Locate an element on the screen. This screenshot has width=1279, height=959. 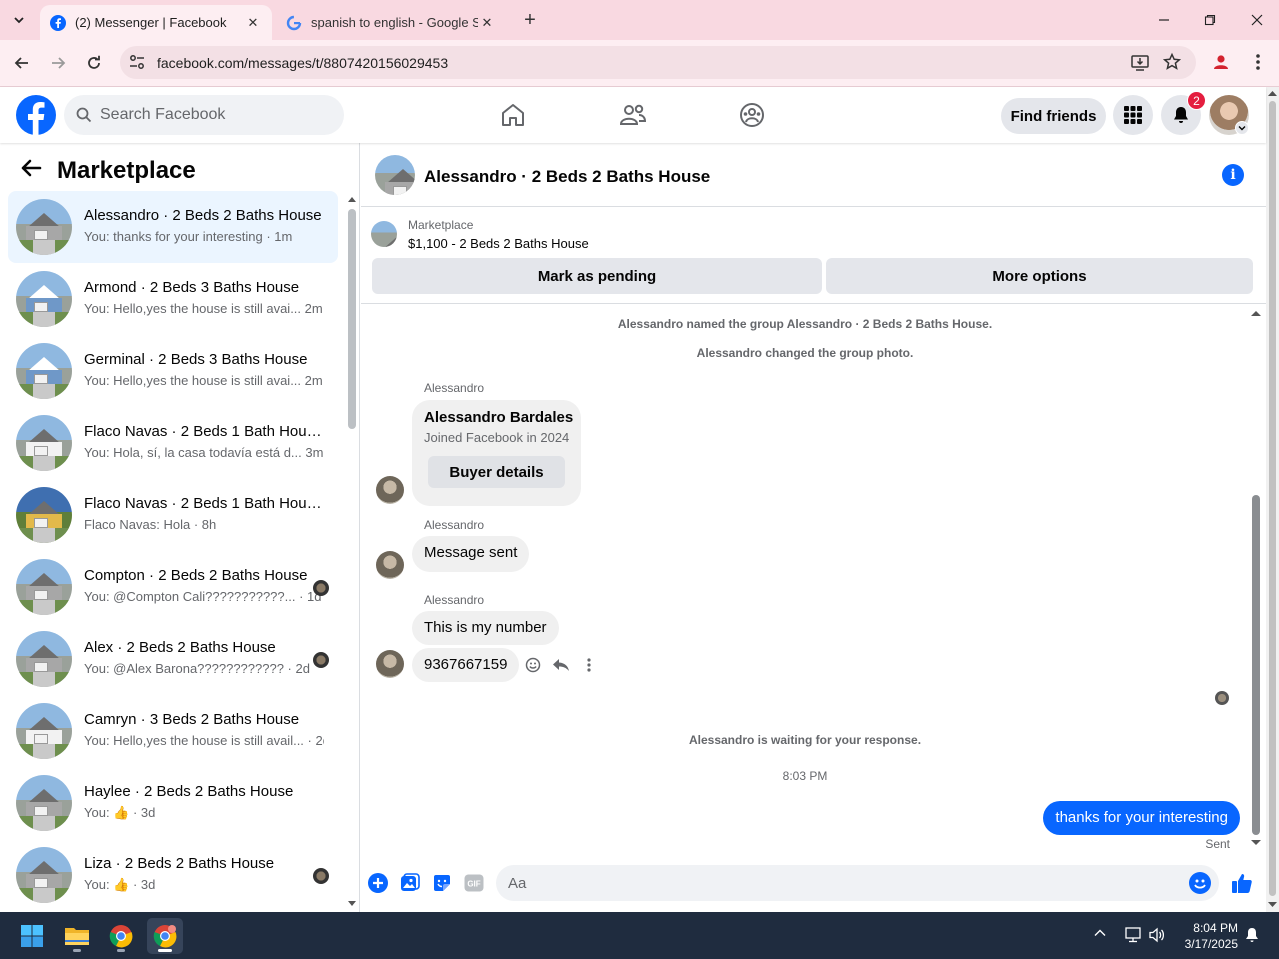
sticker-button is located at coordinates (442, 883).